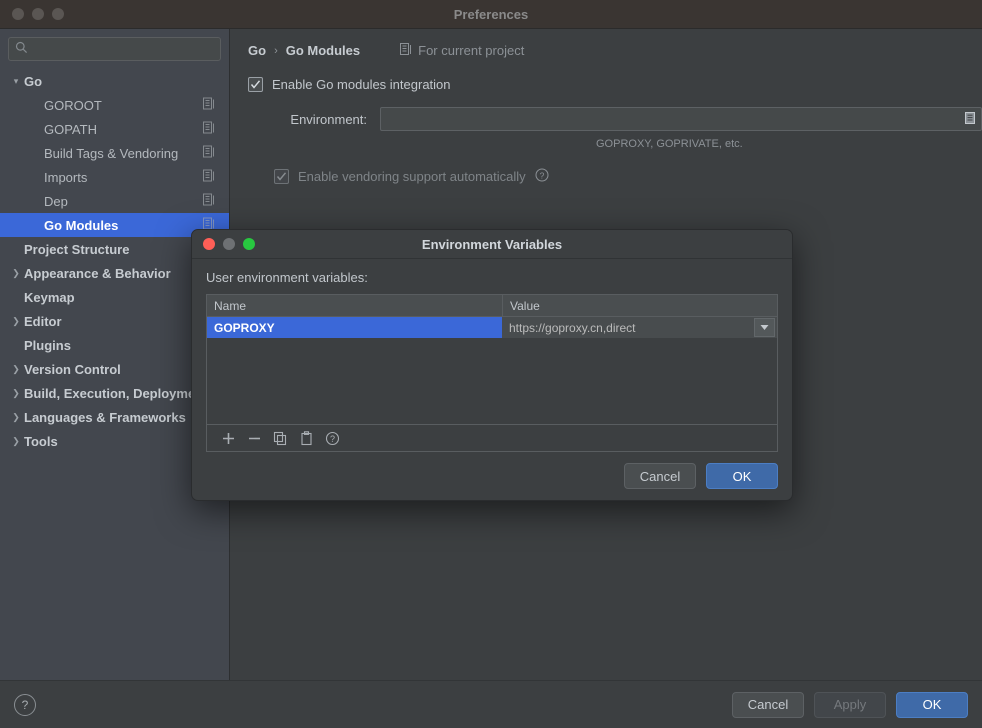 This screenshot has width=982, height=728. I want to click on paste-icon, so click(306, 437).